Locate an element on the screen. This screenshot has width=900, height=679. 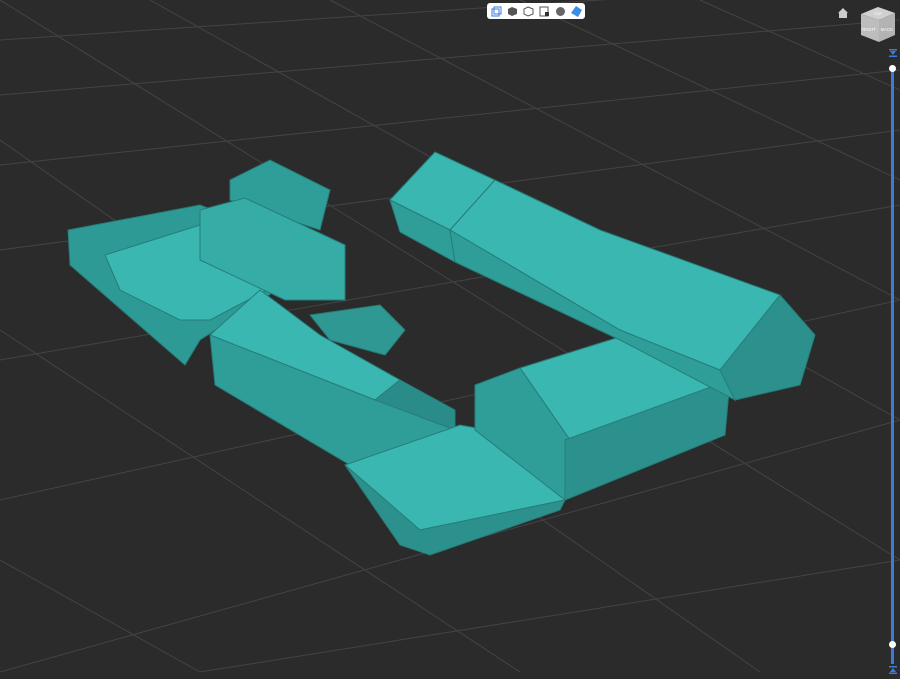
view-cube-top: TOP is located at coordinates (878, 13).